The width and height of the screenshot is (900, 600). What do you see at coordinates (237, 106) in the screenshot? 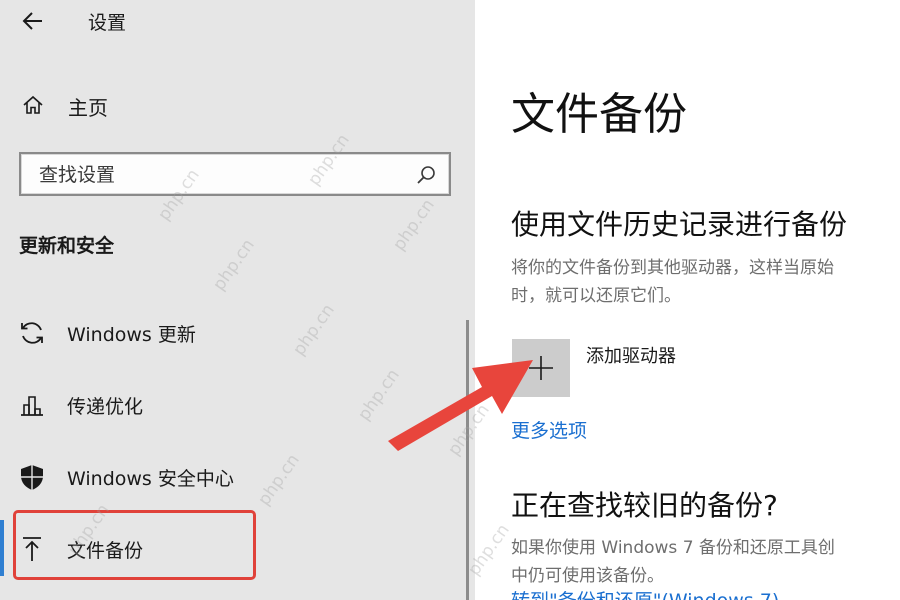
I see `sidebar-item-home: 主页` at bounding box center [237, 106].